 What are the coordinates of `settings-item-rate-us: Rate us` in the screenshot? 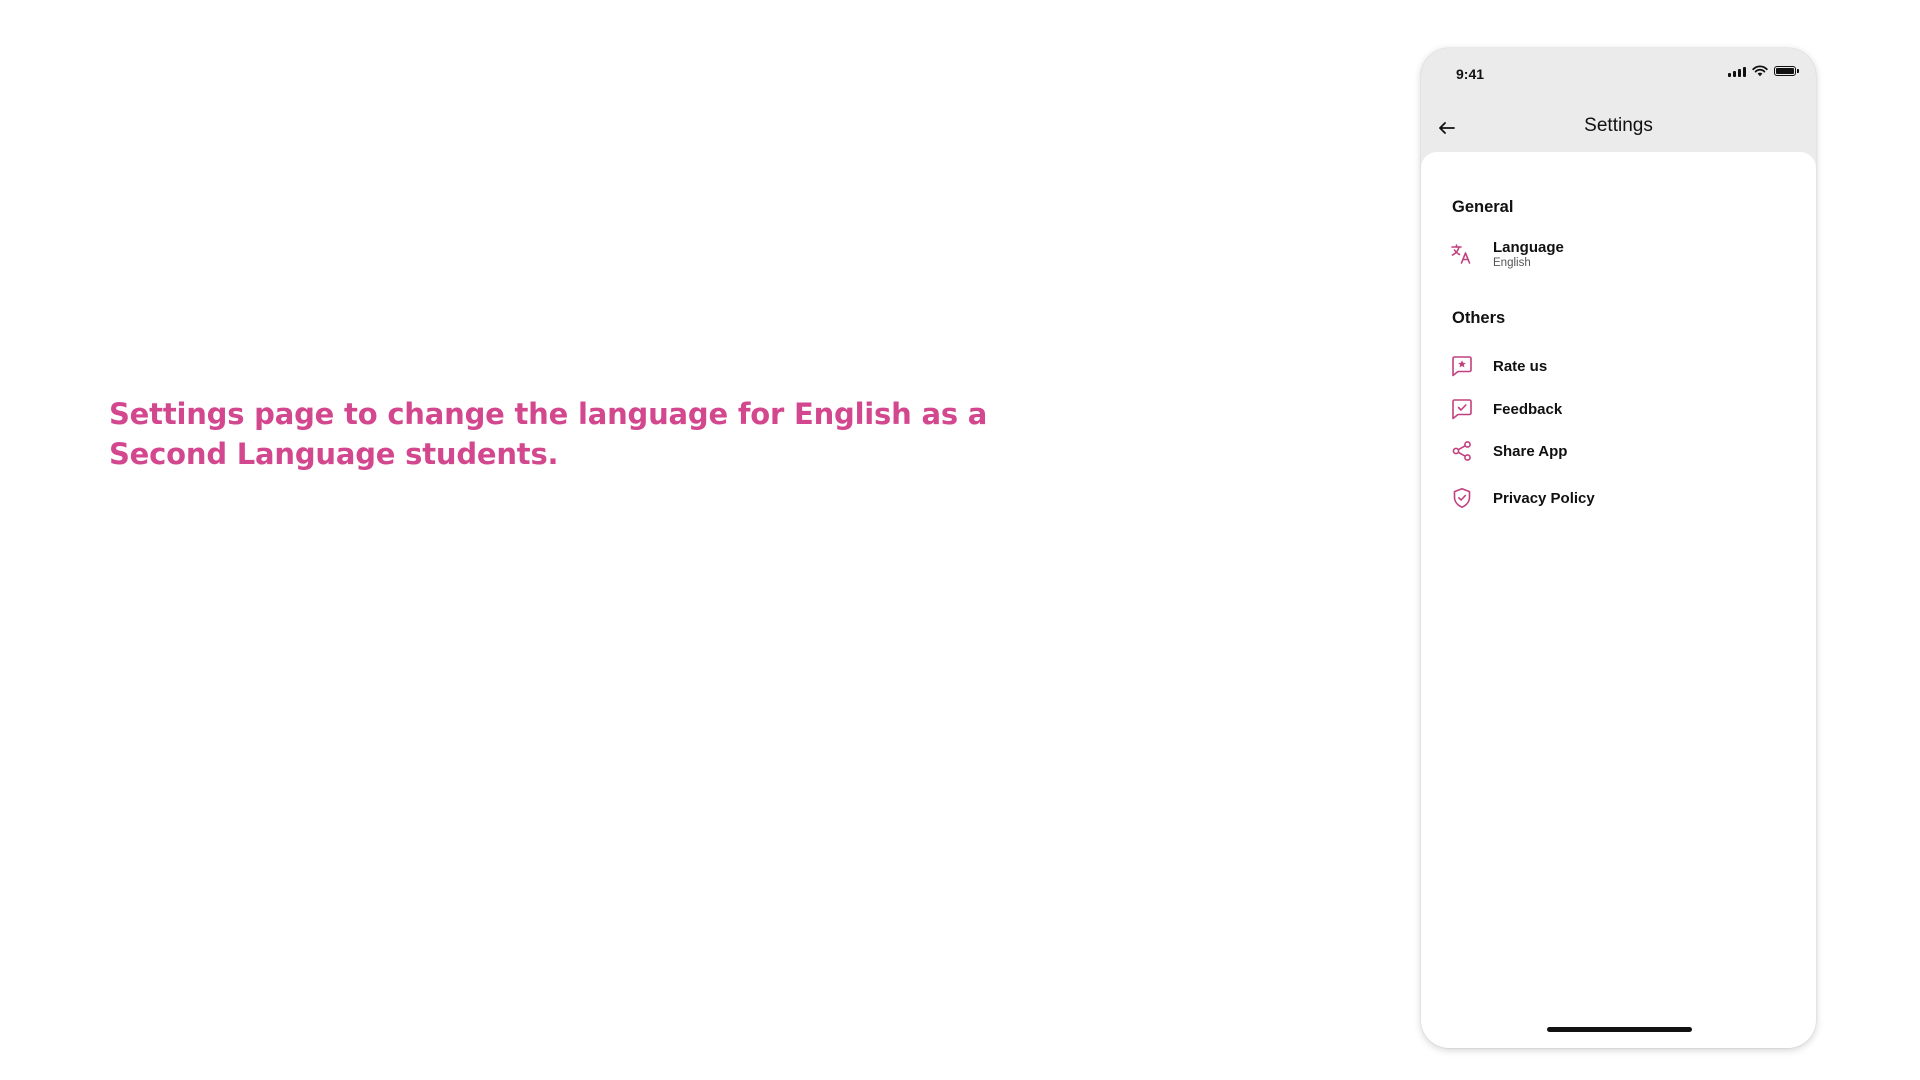 It's located at (1619, 366).